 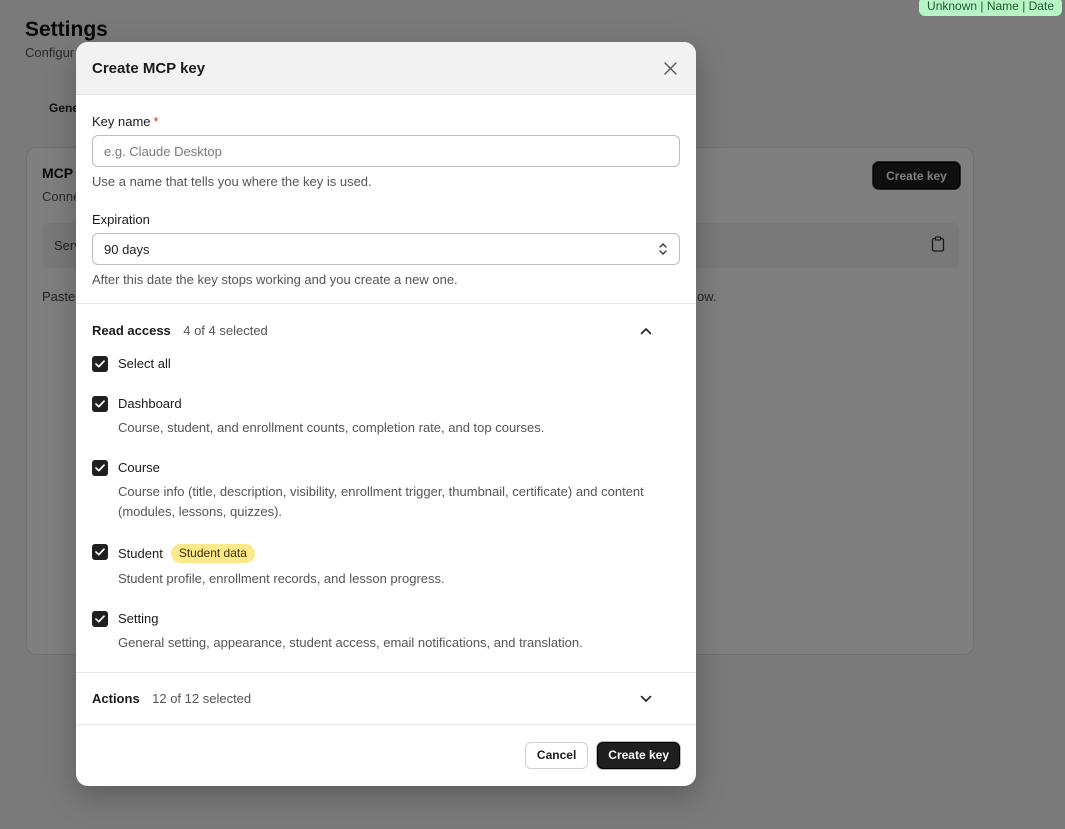 I want to click on dialog-title: Create MCP key, so click(x=149, y=68).